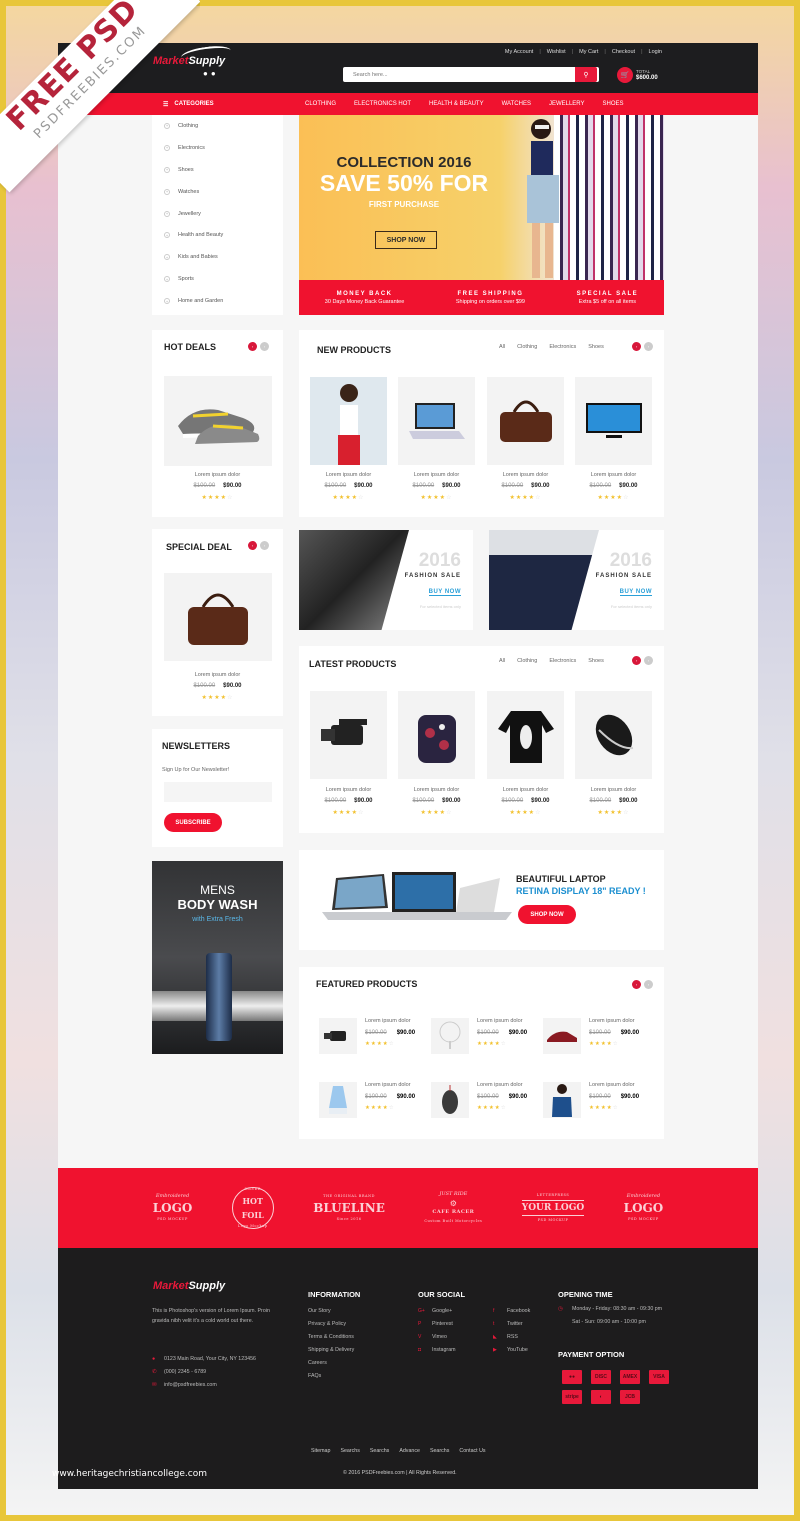 The width and height of the screenshot is (800, 1521). Describe the element at coordinates (556, 52) in the screenshot. I see `link-wishlist: Wishlist` at that location.